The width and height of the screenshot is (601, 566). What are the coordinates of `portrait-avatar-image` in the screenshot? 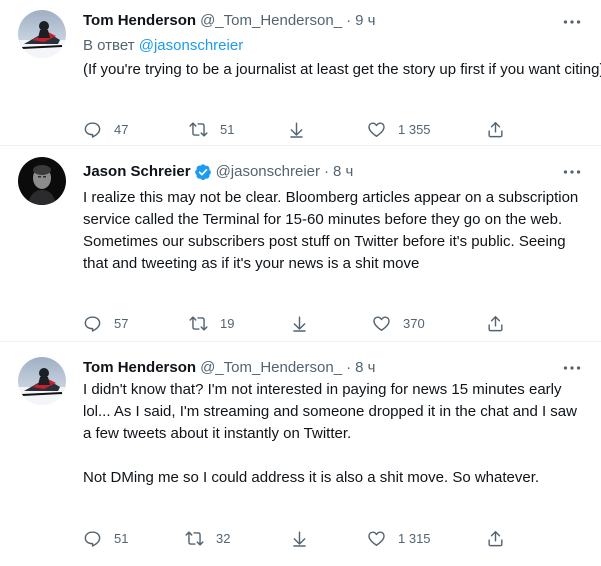 It's located at (42, 181).